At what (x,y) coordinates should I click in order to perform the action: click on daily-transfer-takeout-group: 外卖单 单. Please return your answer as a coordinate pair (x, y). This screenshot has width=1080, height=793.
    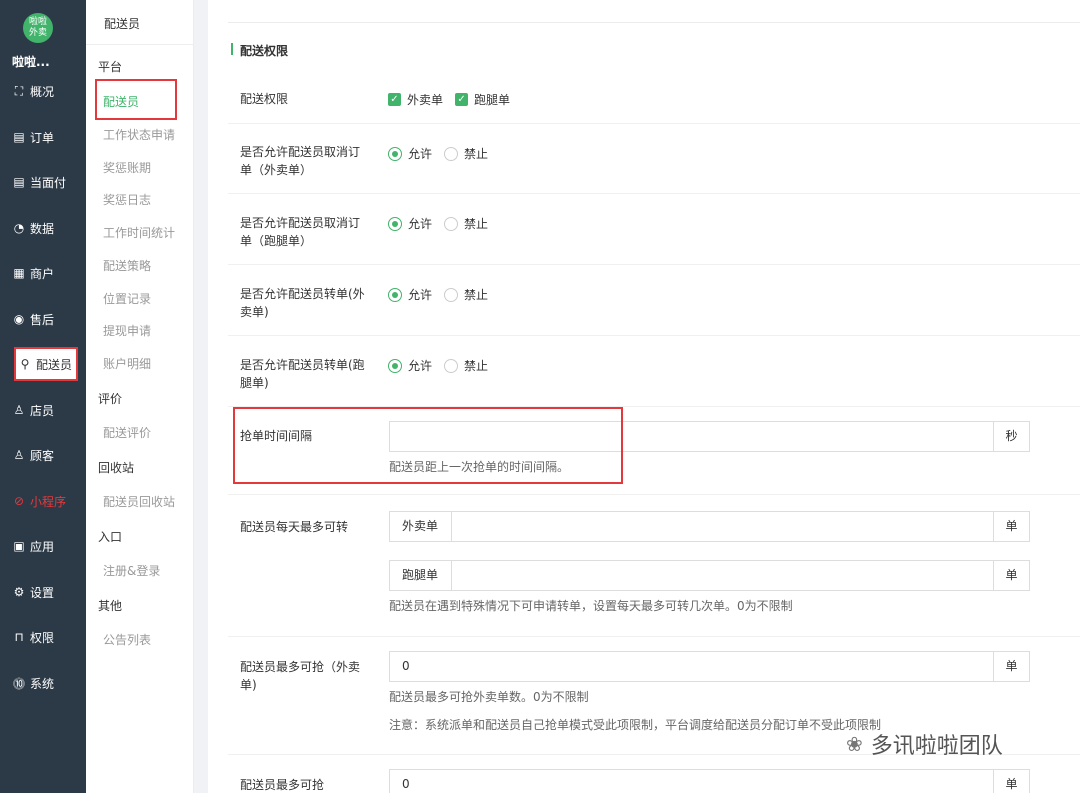
    Looking at the image, I should click on (709, 526).